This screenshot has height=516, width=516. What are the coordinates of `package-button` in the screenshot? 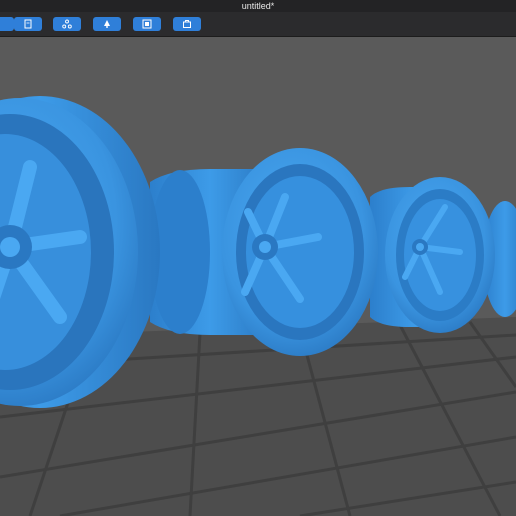 It's located at (187, 24).